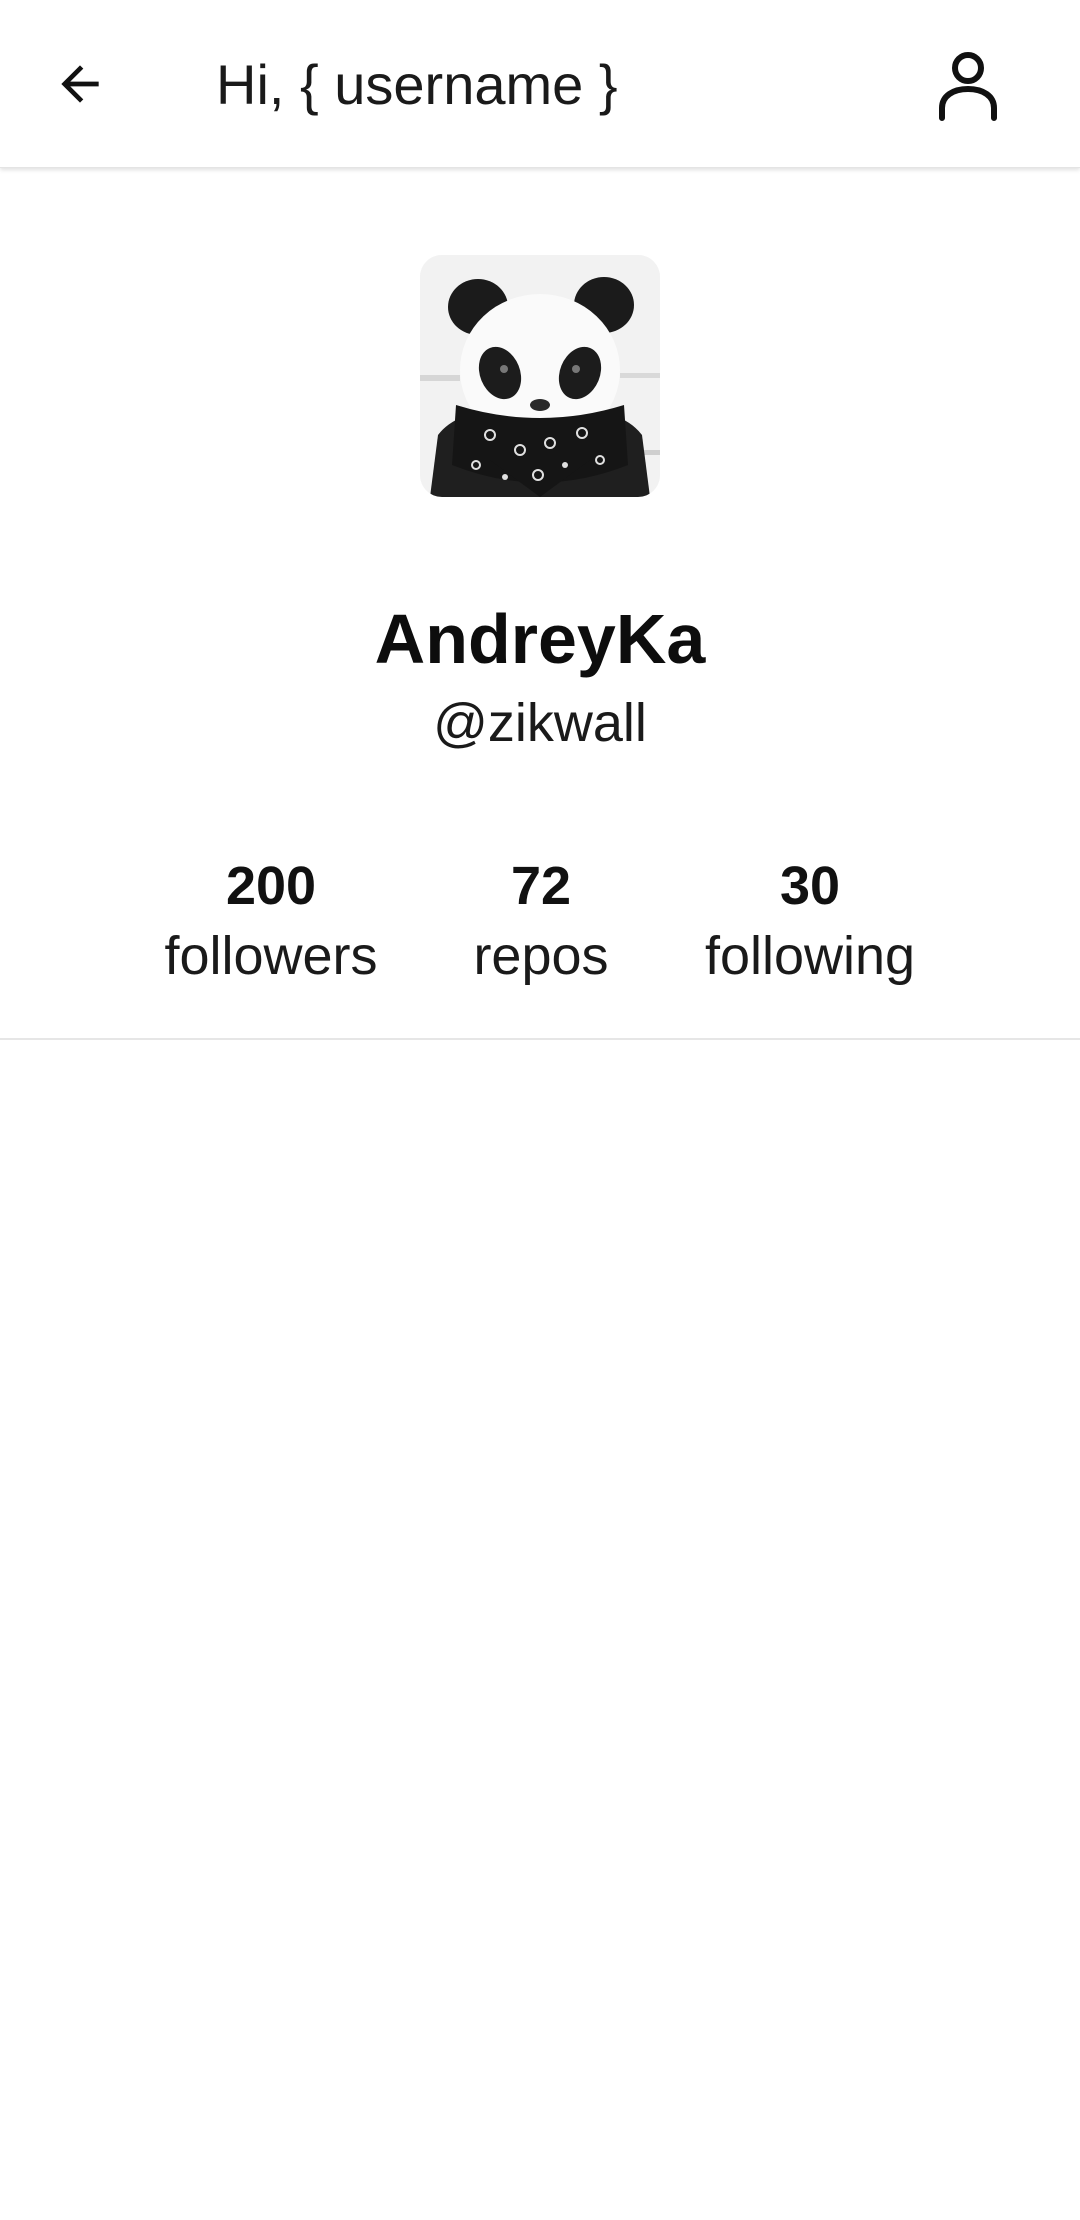  I want to click on account-button, so click(968, 86).